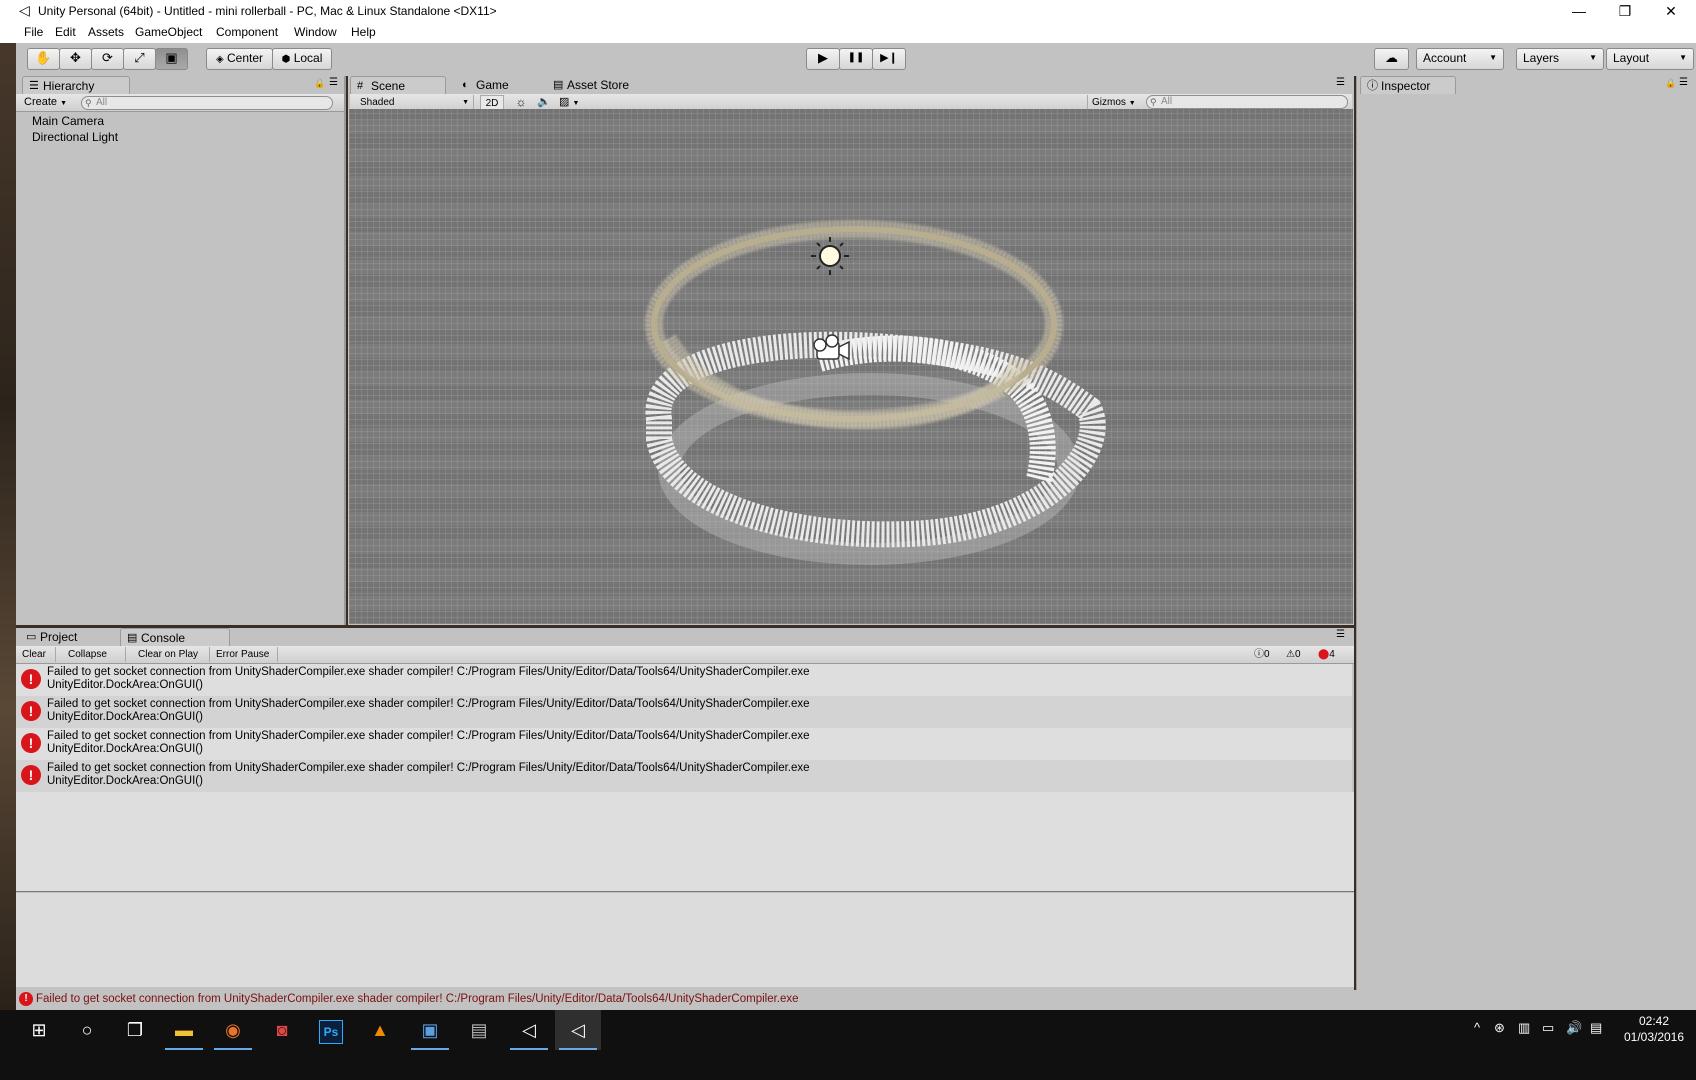  Describe the element at coordinates (315, 32) in the screenshot. I see `menu-window: Window` at that location.